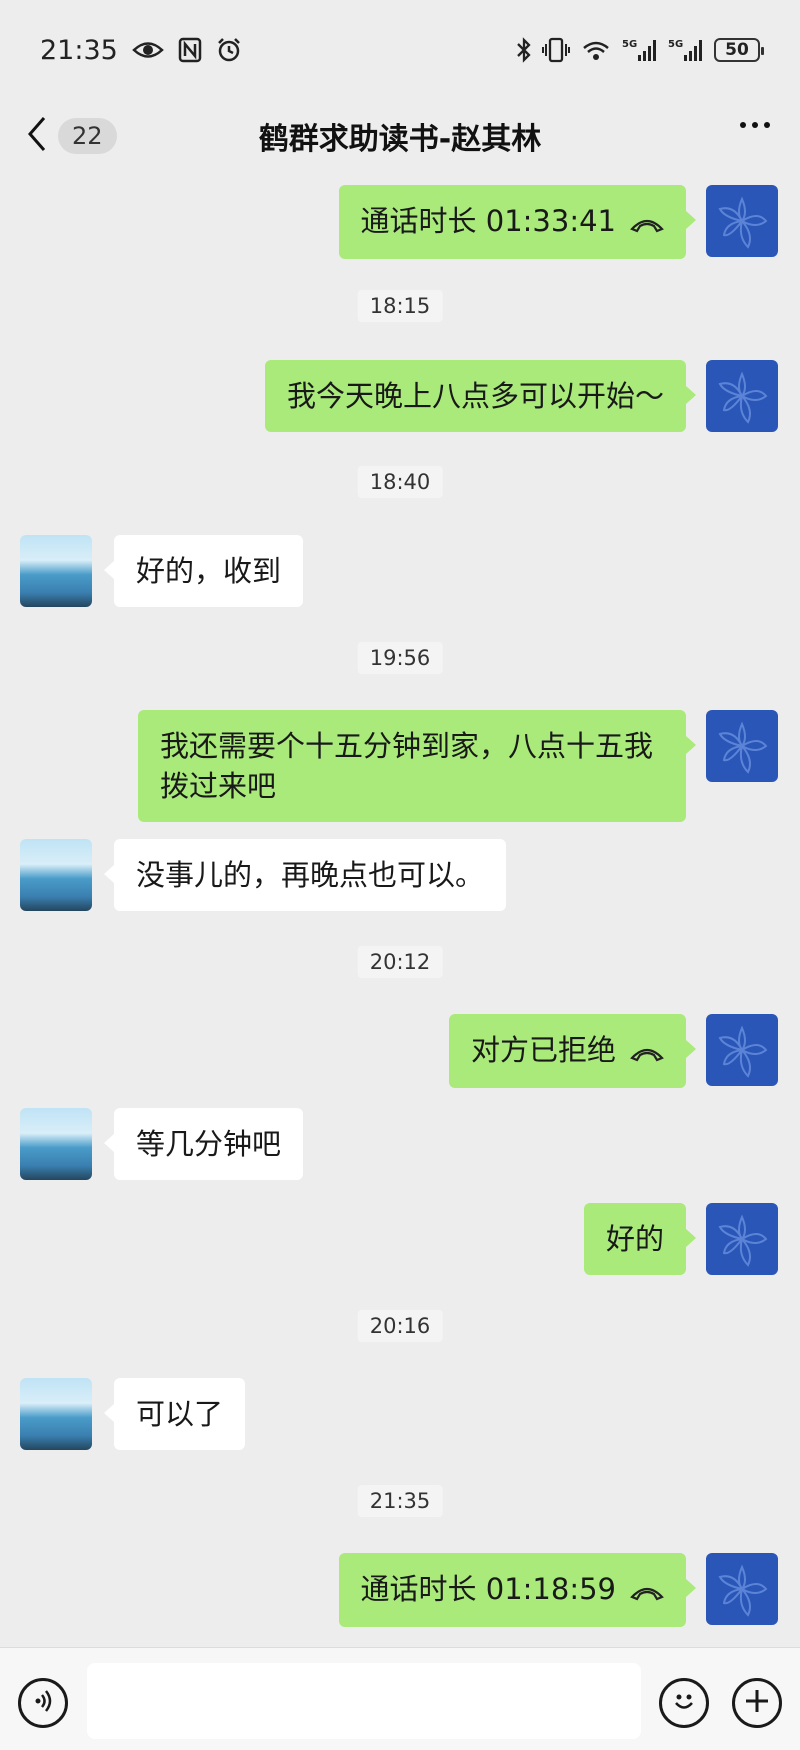  What do you see at coordinates (524, 50) in the screenshot?
I see `bluetooth-icon` at bounding box center [524, 50].